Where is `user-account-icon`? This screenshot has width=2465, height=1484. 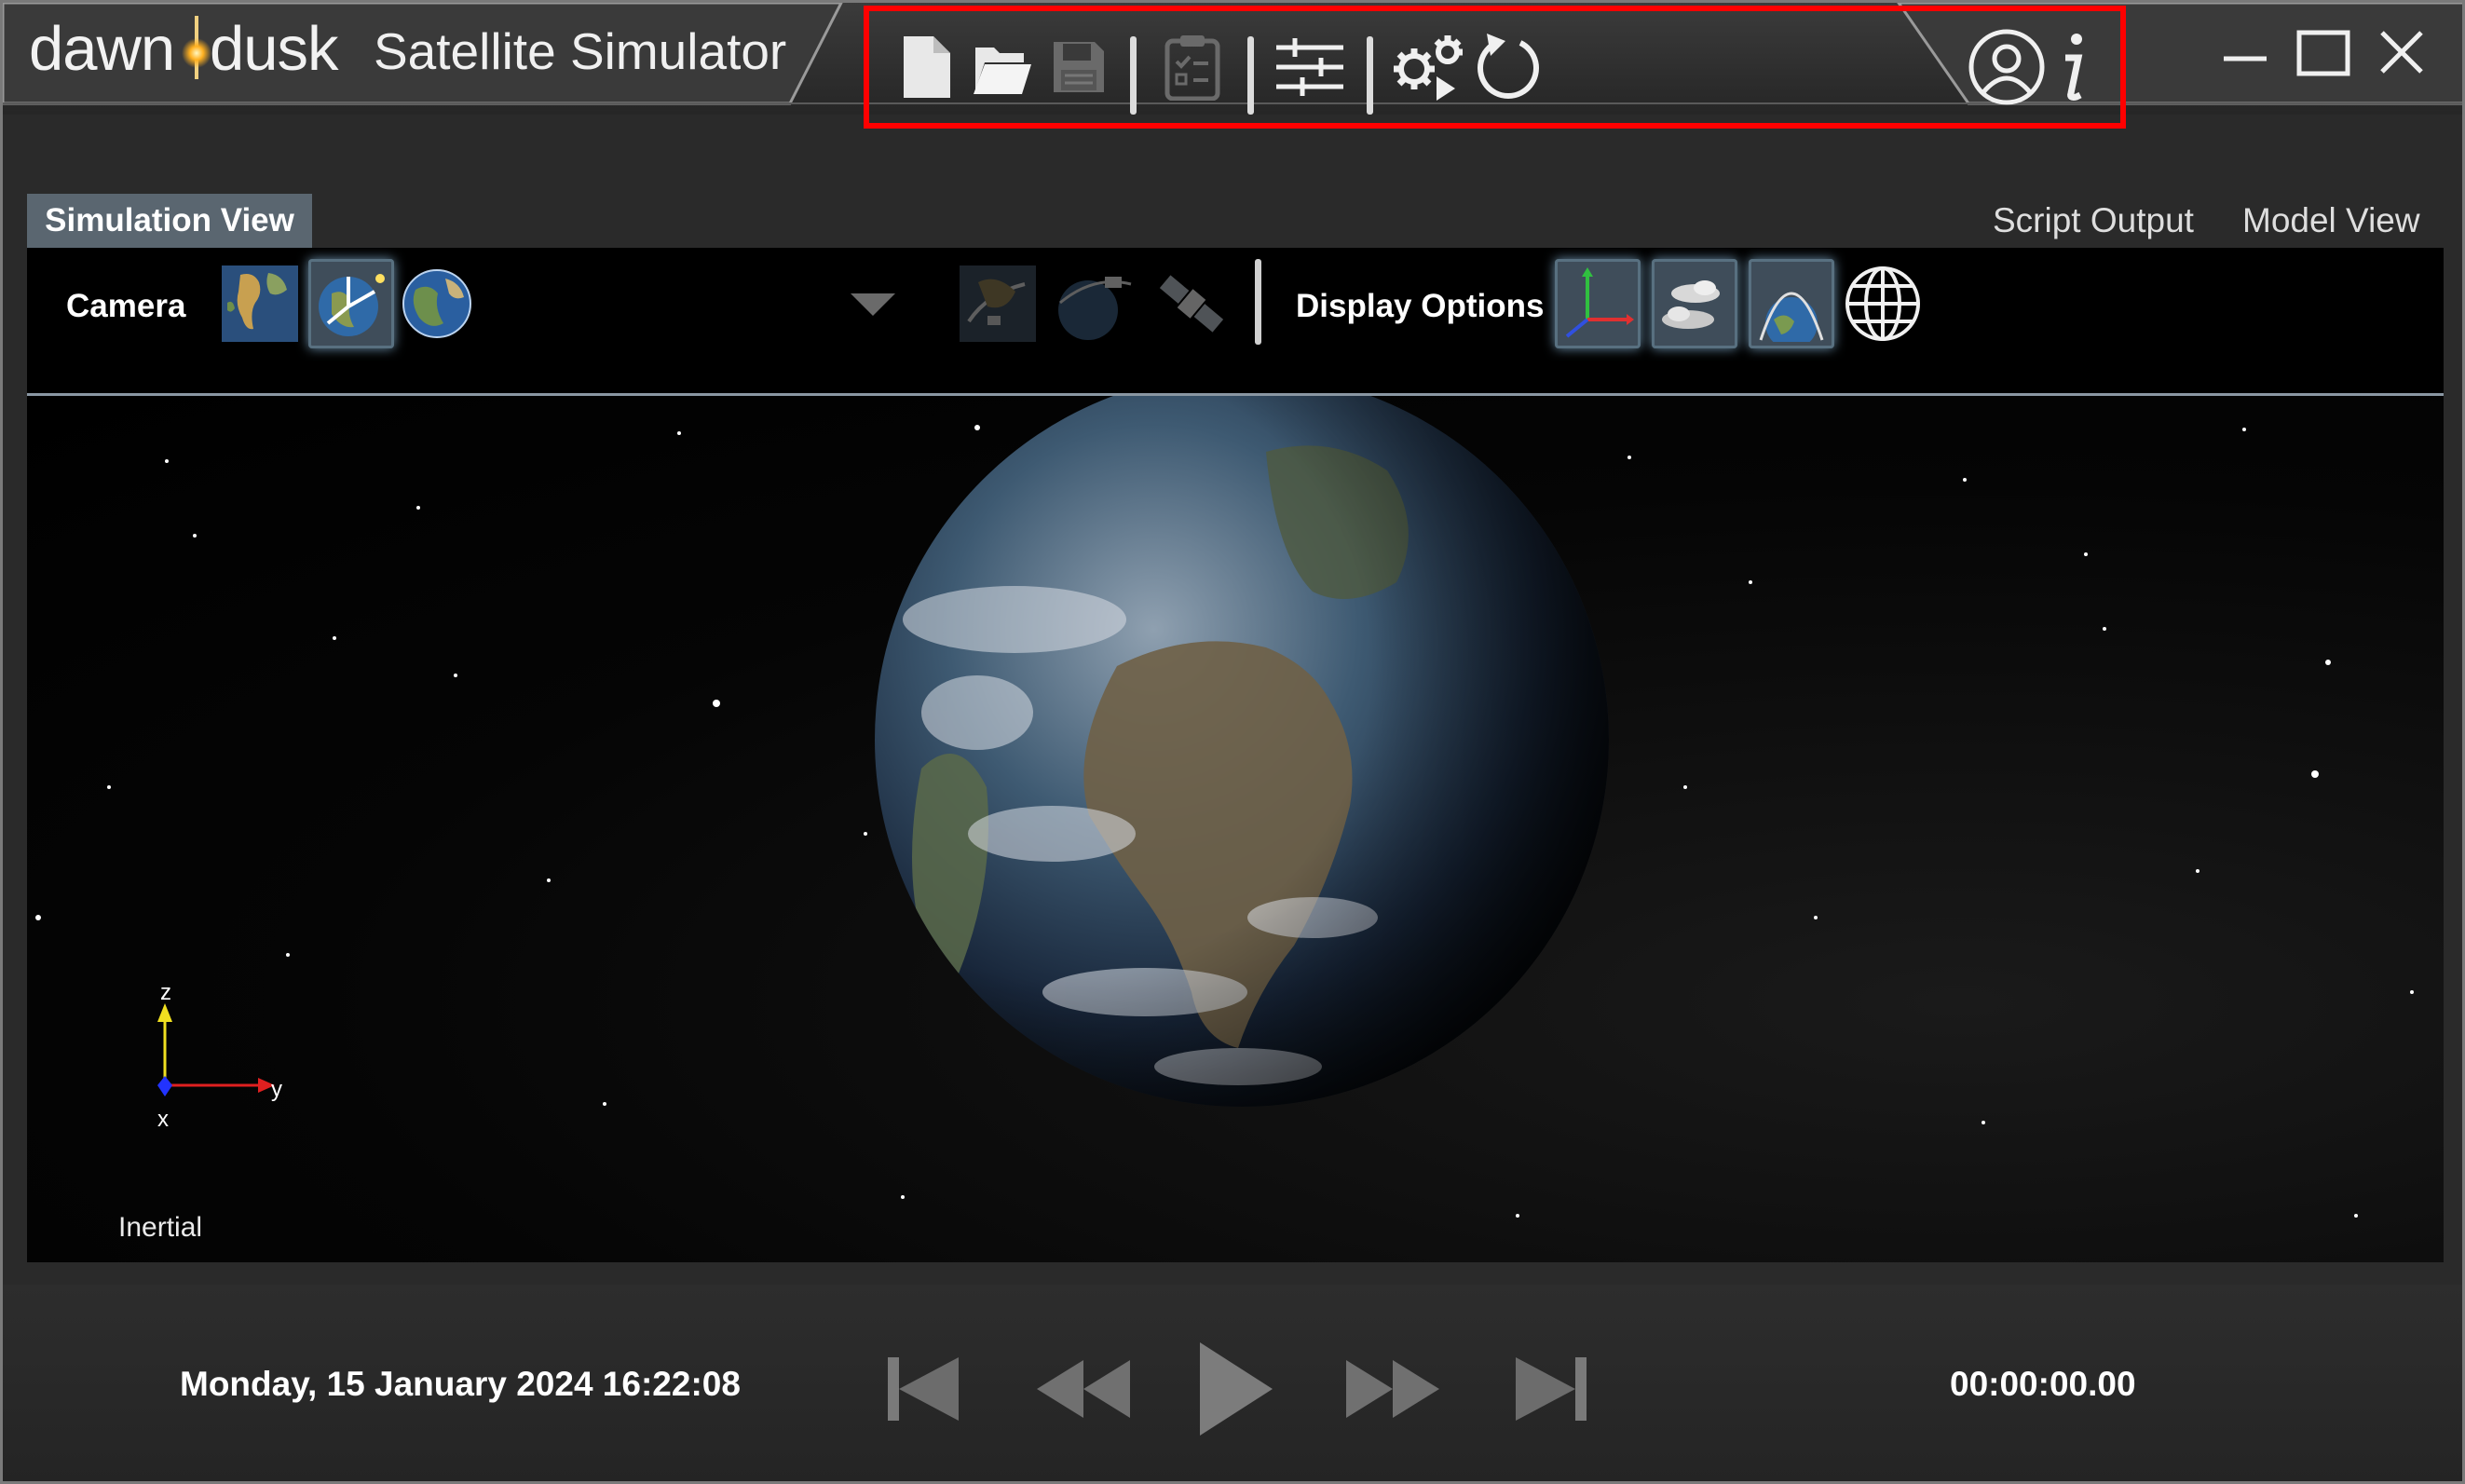
user-account-icon is located at coordinates (2007, 67).